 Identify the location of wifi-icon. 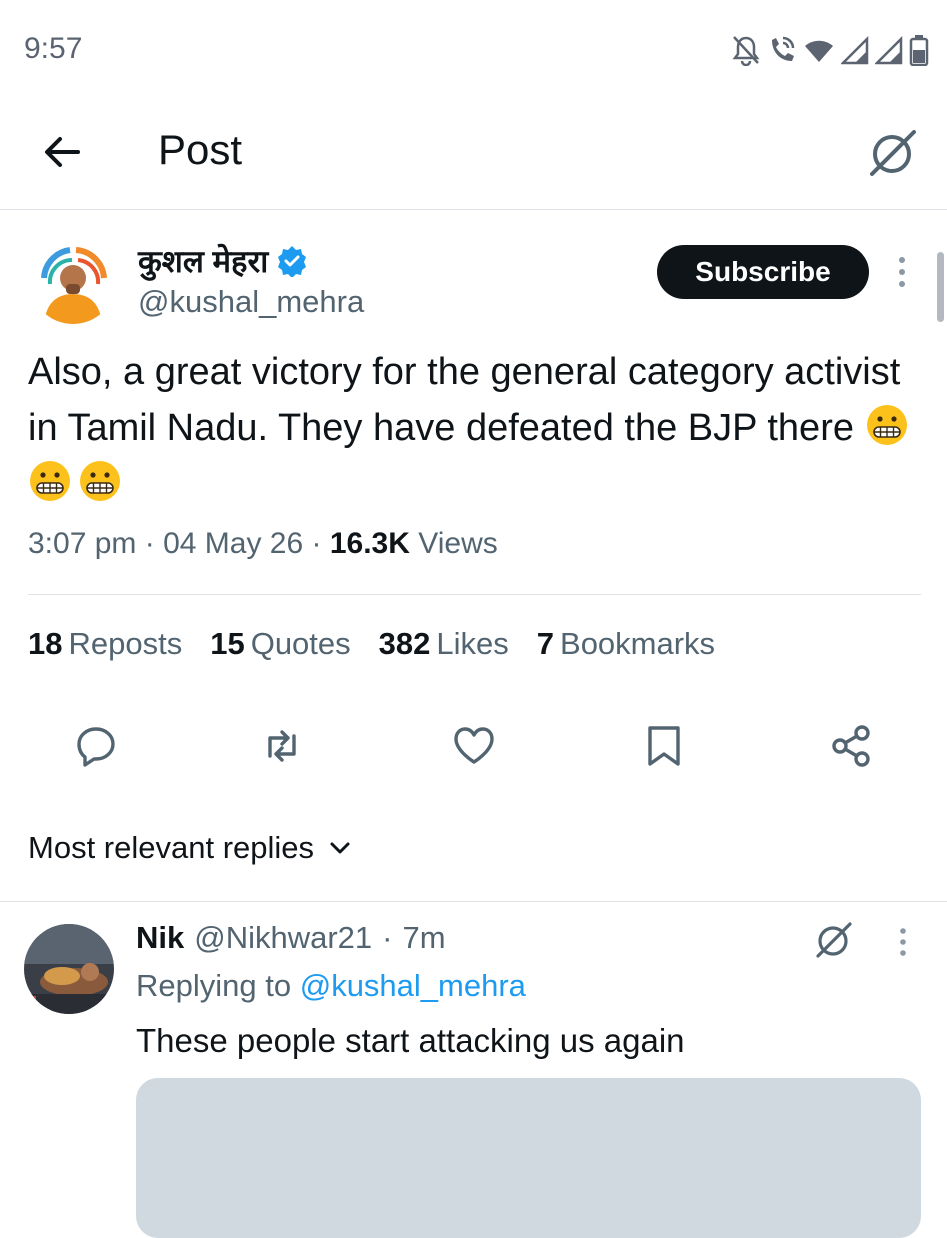
(819, 50).